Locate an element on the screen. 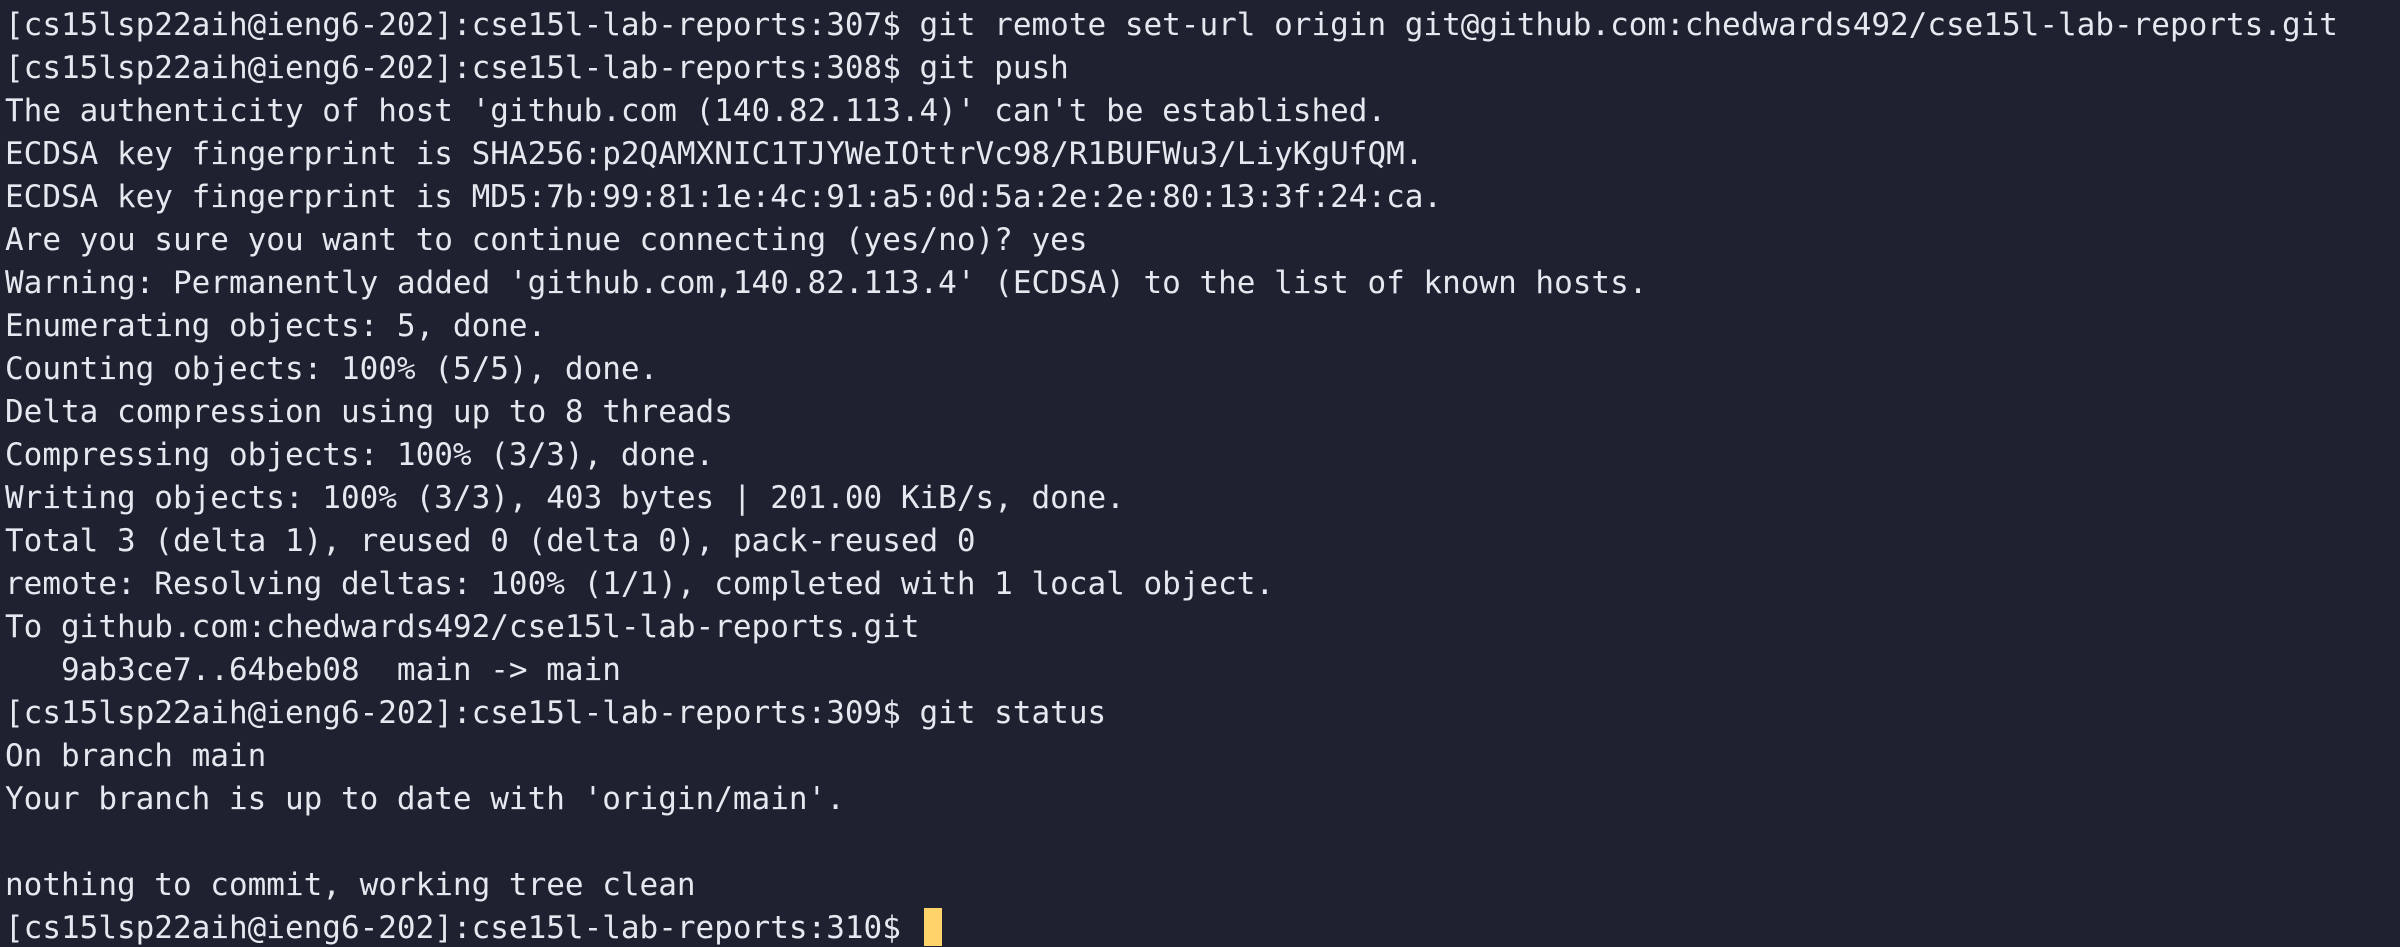  terminal-line: Compressing objects: 100% (3/3), done. is located at coordinates (360, 455).